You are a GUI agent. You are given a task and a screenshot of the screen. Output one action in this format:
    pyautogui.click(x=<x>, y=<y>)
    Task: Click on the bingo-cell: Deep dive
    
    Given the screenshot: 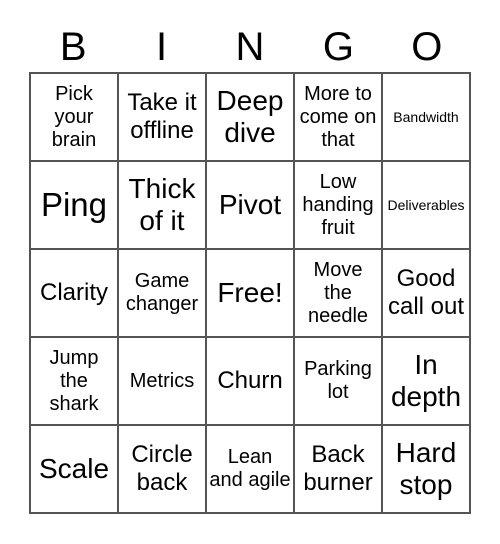 What is the action you would take?
    pyautogui.click(x=250, y=117)
    